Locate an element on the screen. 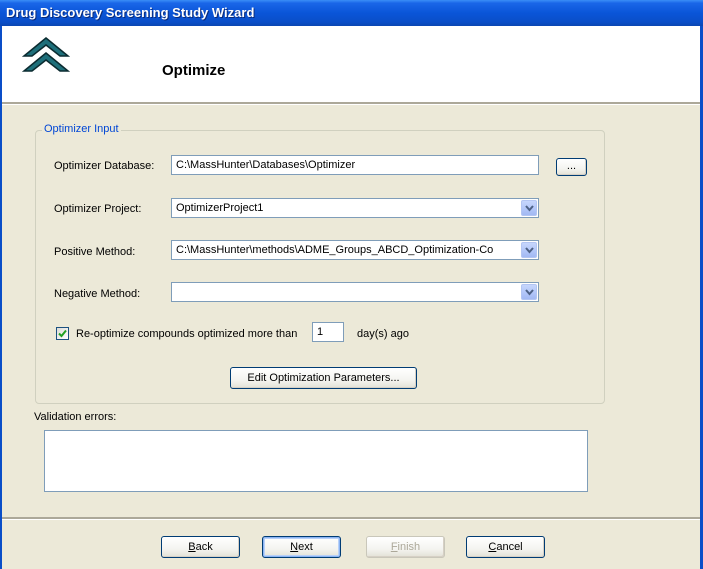  optimizer-database-input: C:\MassHunter\Databases\Optimizer is located at coordinates (355, 165).